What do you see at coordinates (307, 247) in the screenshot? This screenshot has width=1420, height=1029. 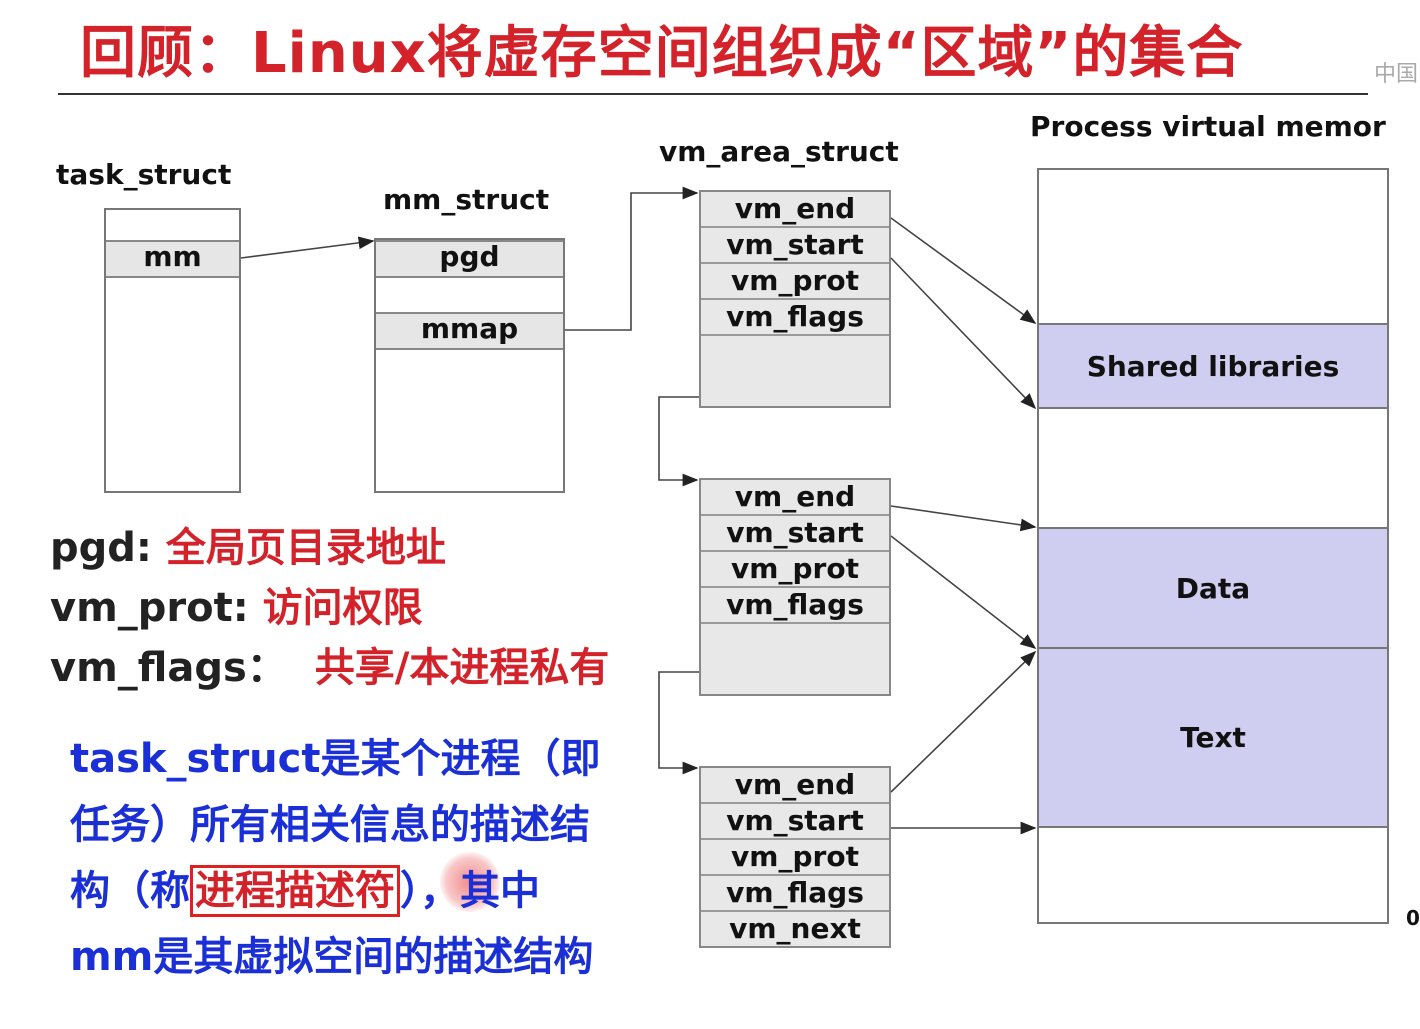 I see `arrow-mm-to-mm-struct` at bounding box center [307, 247].